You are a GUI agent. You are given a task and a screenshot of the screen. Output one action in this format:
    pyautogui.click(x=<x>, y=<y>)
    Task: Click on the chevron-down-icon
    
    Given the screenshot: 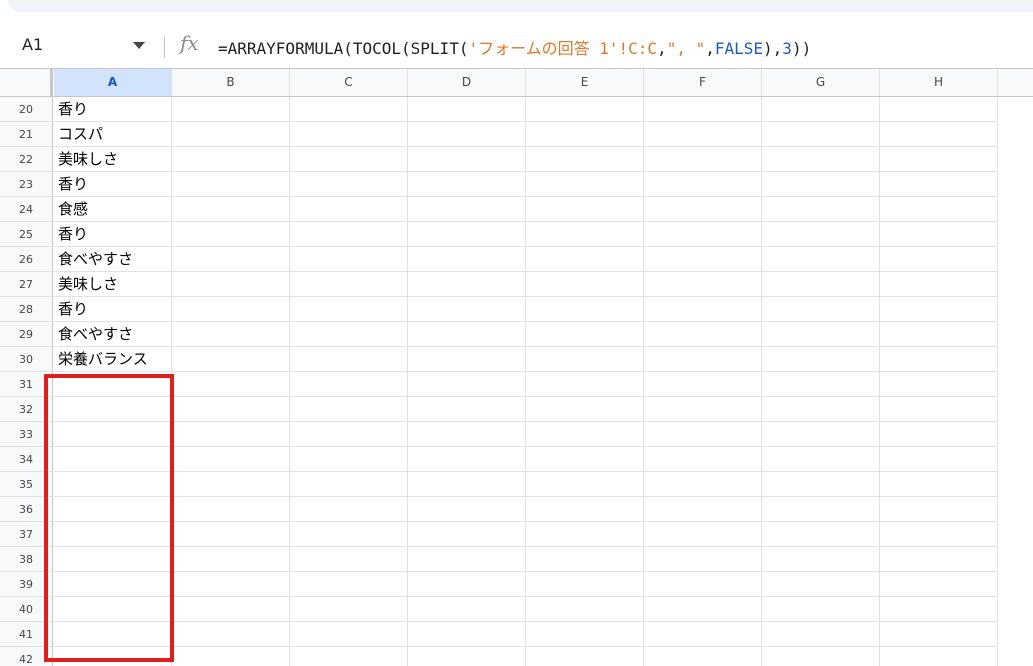 What is the action you would take?
    pyautogui.click(x=139, y=45)
    